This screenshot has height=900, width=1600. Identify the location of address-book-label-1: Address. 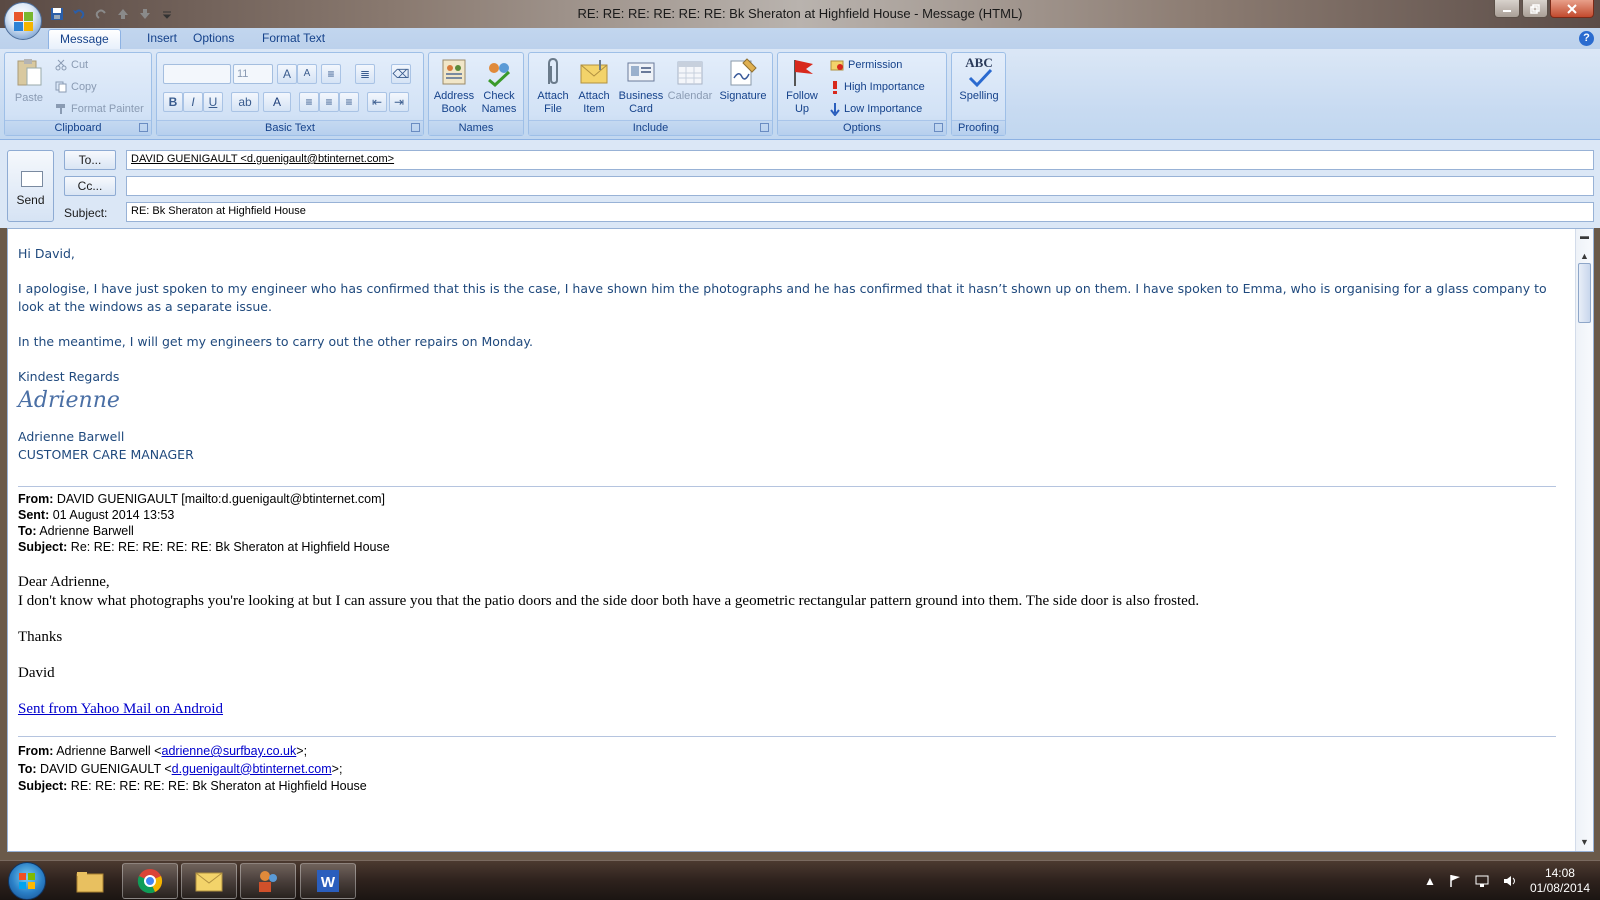
(454, 96).